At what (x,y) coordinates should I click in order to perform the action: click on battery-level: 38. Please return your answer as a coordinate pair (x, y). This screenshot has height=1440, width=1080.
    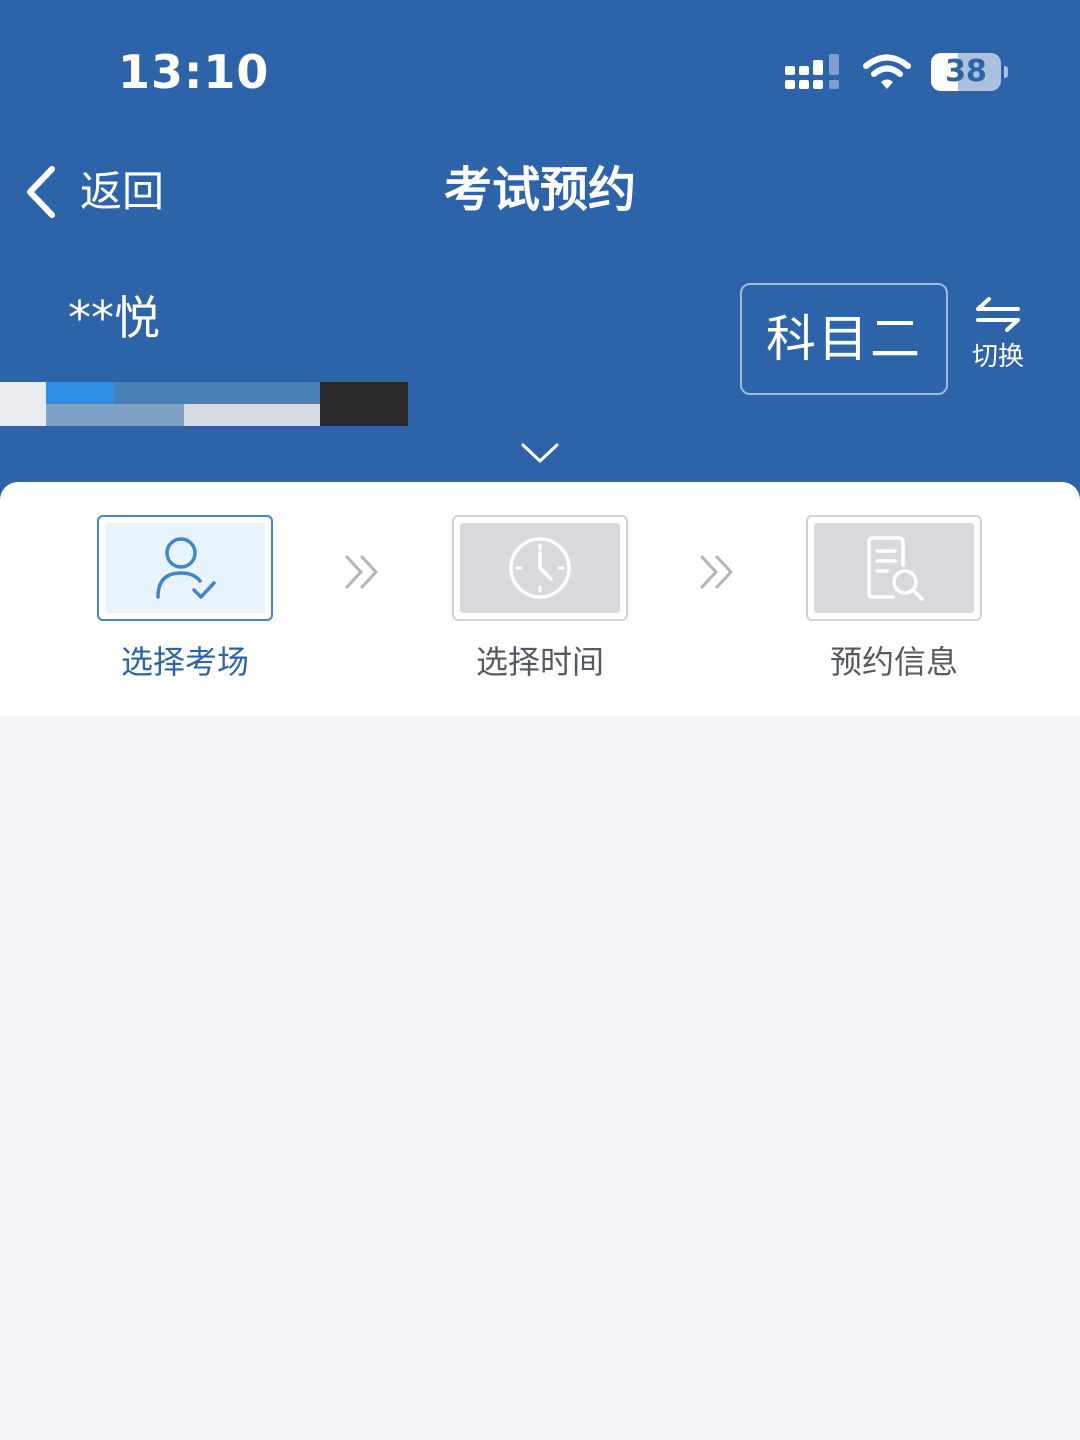
    Looking at the image, I should click on (966, 71).